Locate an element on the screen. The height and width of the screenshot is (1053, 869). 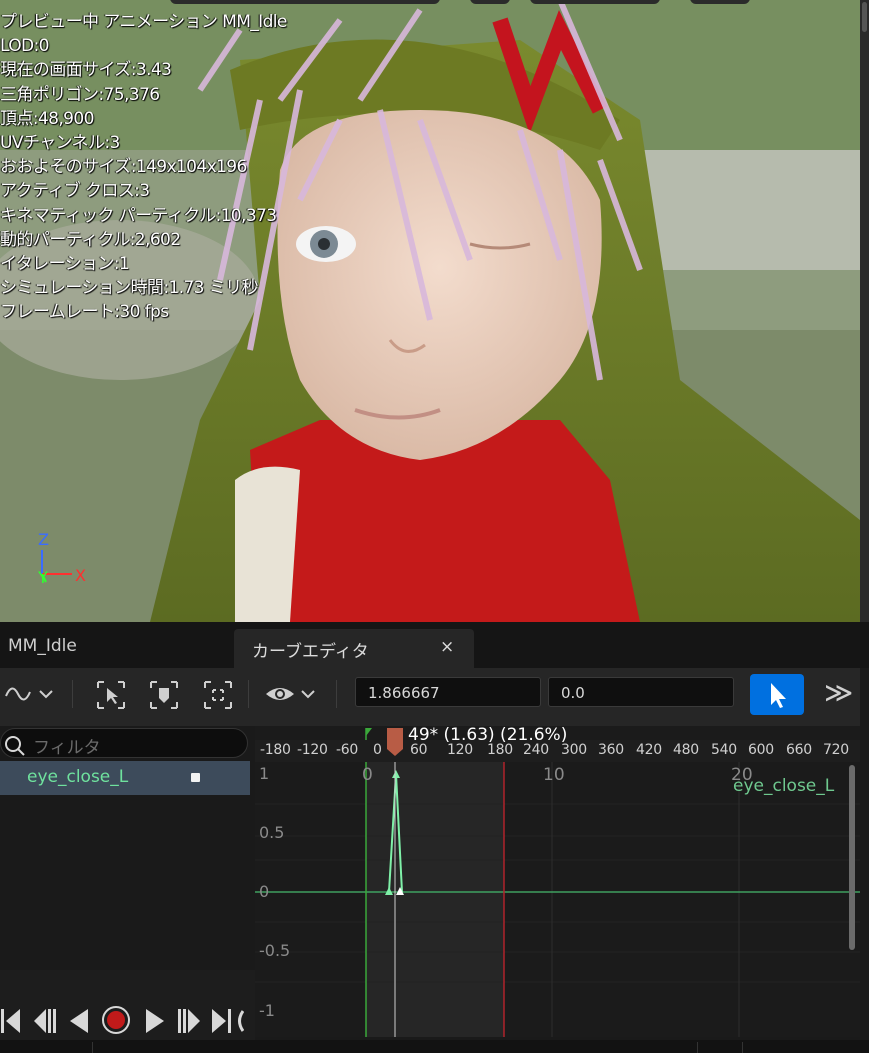
select-tool-button is located at coordinates (777, 694).